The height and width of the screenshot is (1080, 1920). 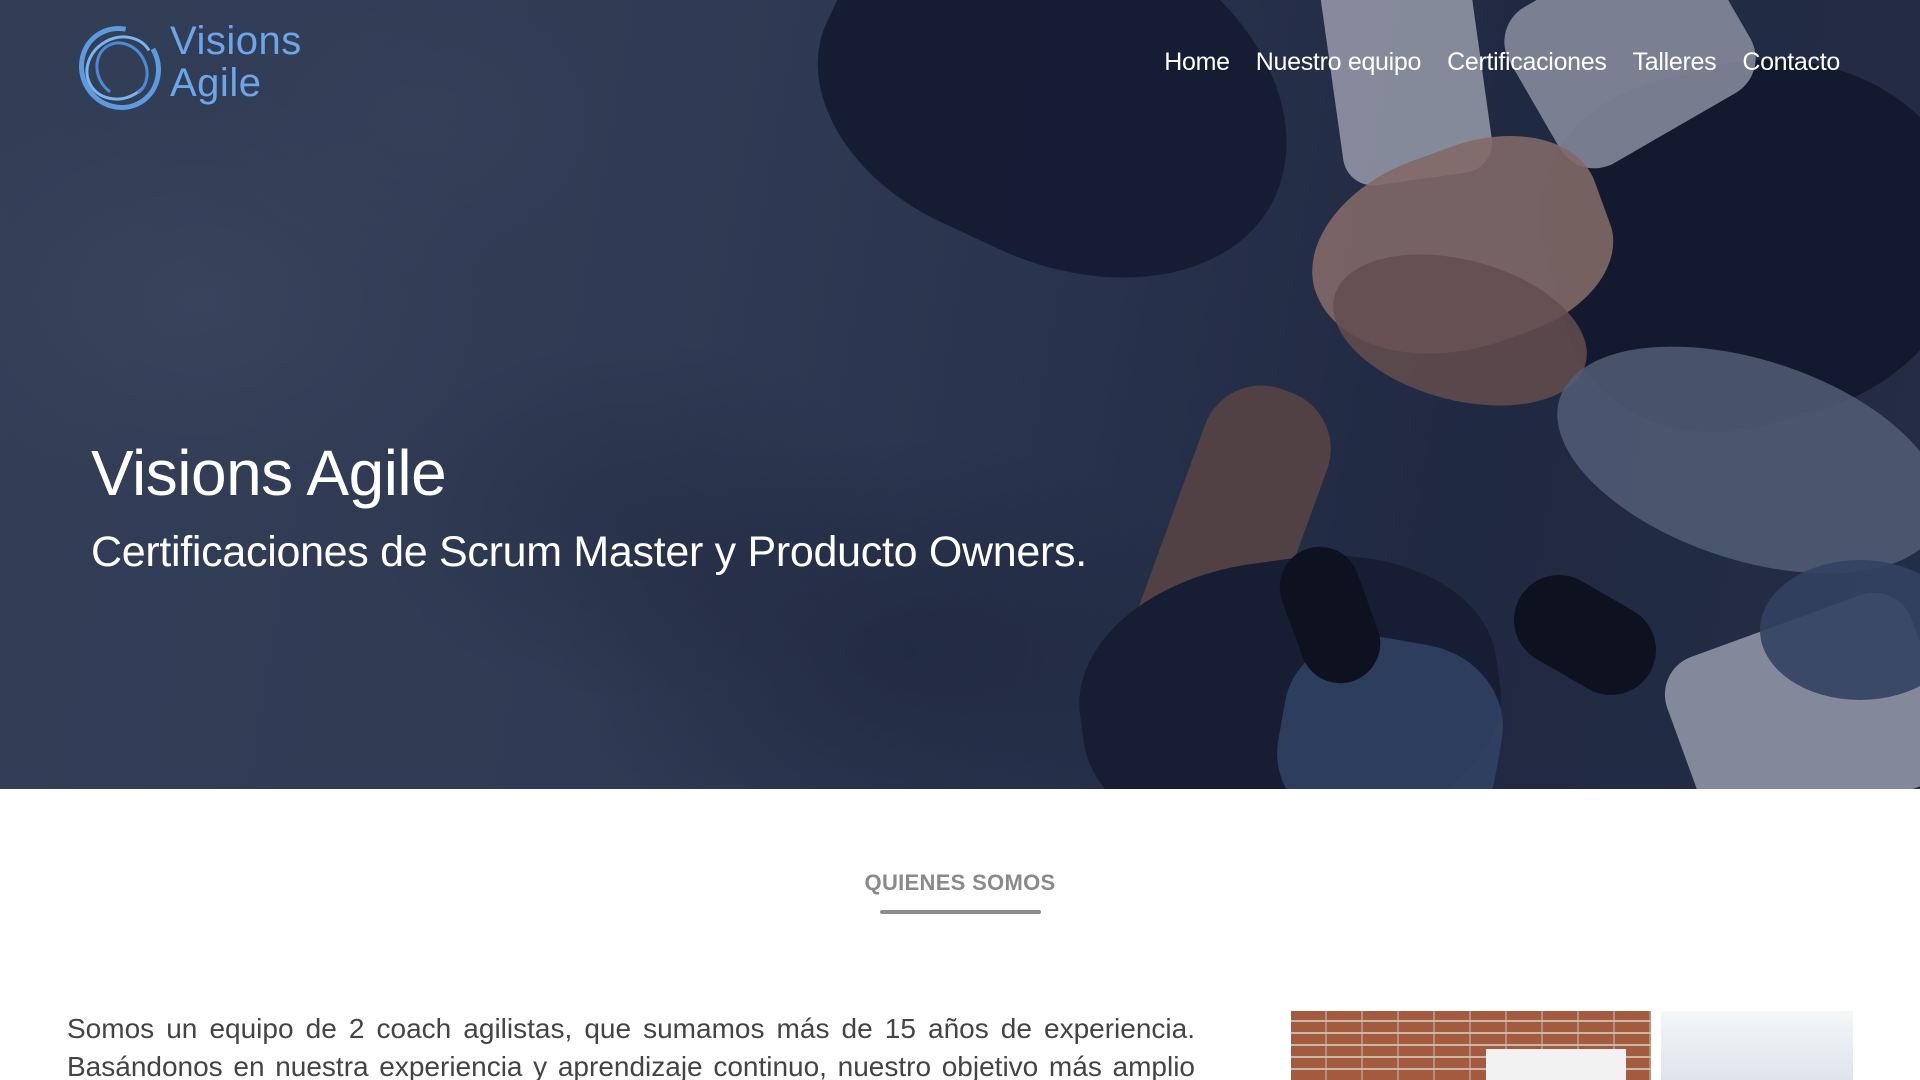 What do you see at coordinates (960, 882) in the screenshot?
I see `section-heading-quienes-somos: QUIENES SOMOS` at bounding box center [960, 882].